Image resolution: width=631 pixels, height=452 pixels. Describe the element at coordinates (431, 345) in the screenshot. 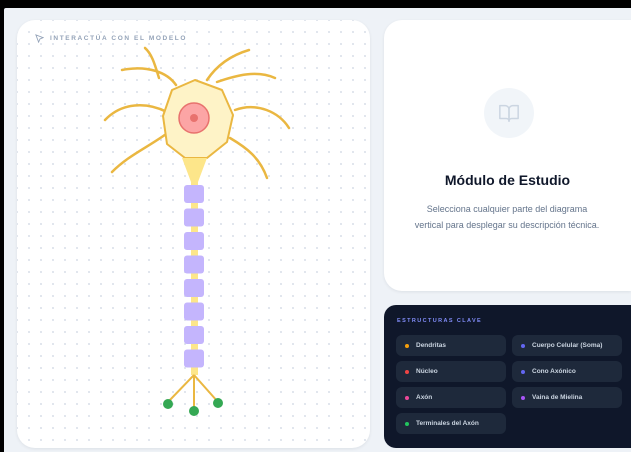

I see `key-item-label: Dendritas` at that location.